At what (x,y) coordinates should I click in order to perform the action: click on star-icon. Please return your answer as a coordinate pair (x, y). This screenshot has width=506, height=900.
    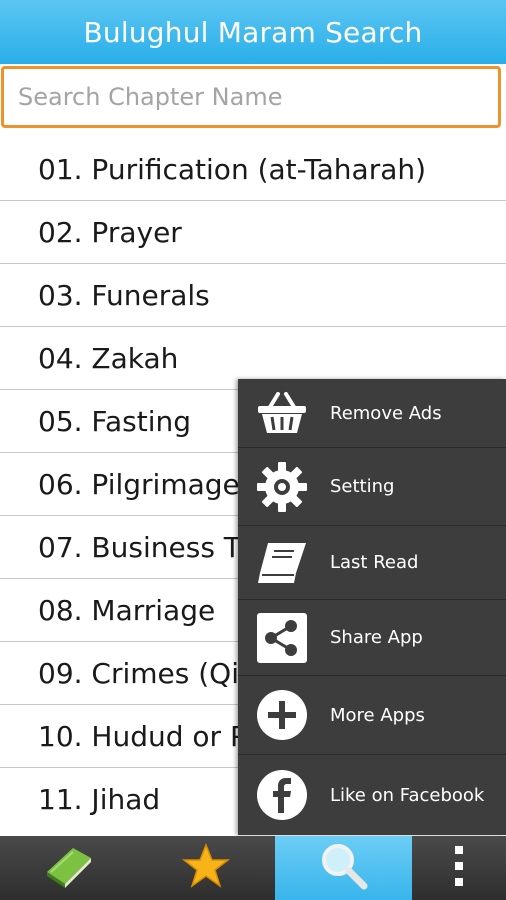
    Looking at the image, I should click on (206, 867).